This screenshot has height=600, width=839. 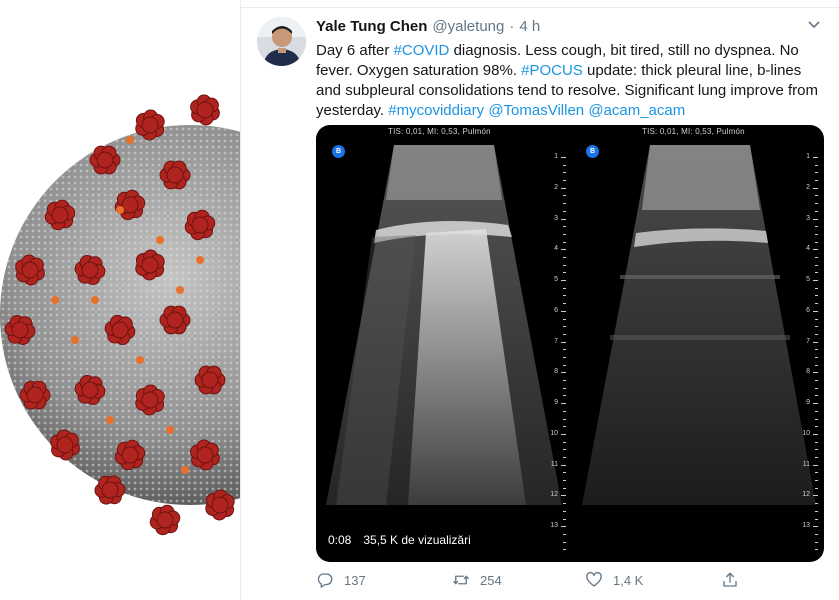 I want to click on tweet-link: @TomasVillen, so click(x=536, y=110).